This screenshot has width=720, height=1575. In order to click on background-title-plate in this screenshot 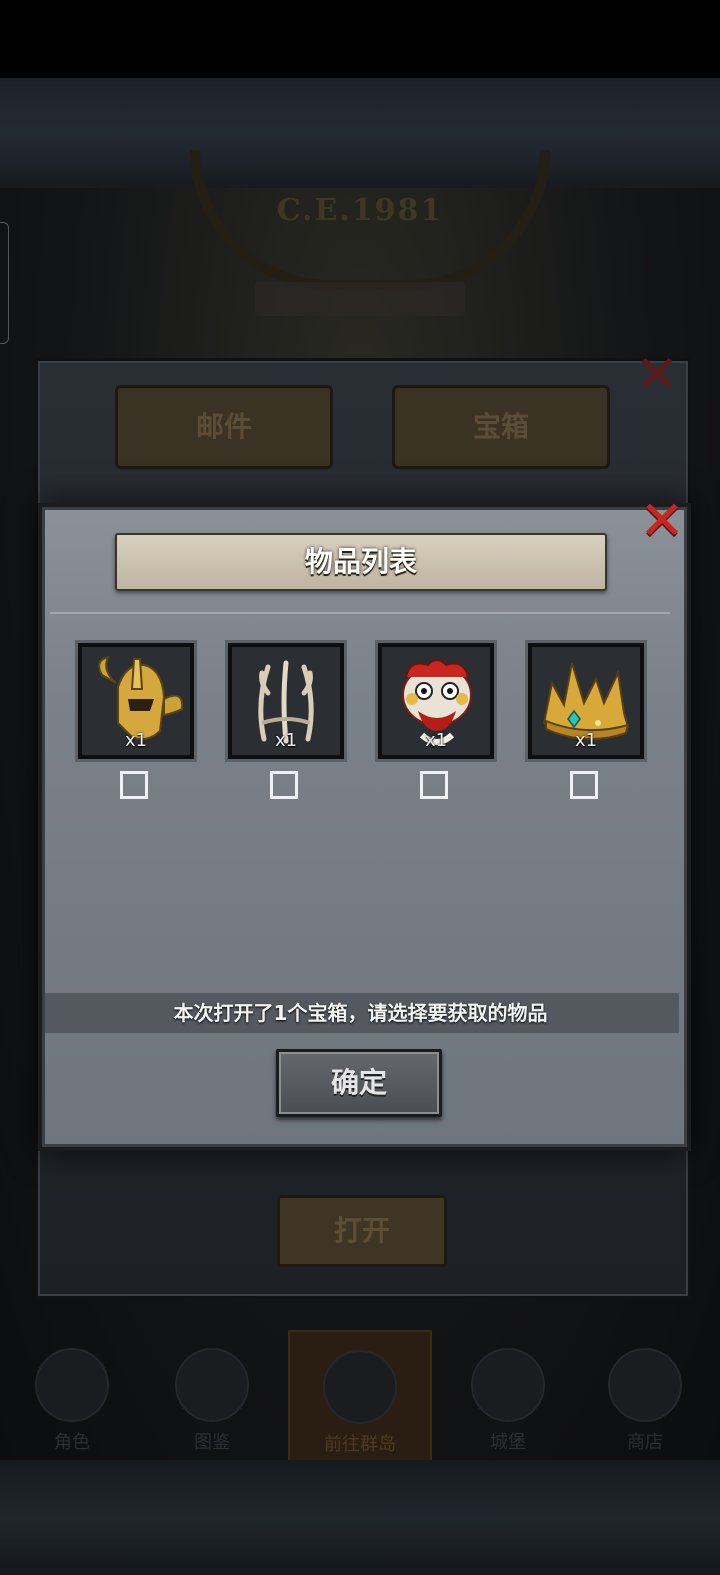, I will do `click(360, 299)`.